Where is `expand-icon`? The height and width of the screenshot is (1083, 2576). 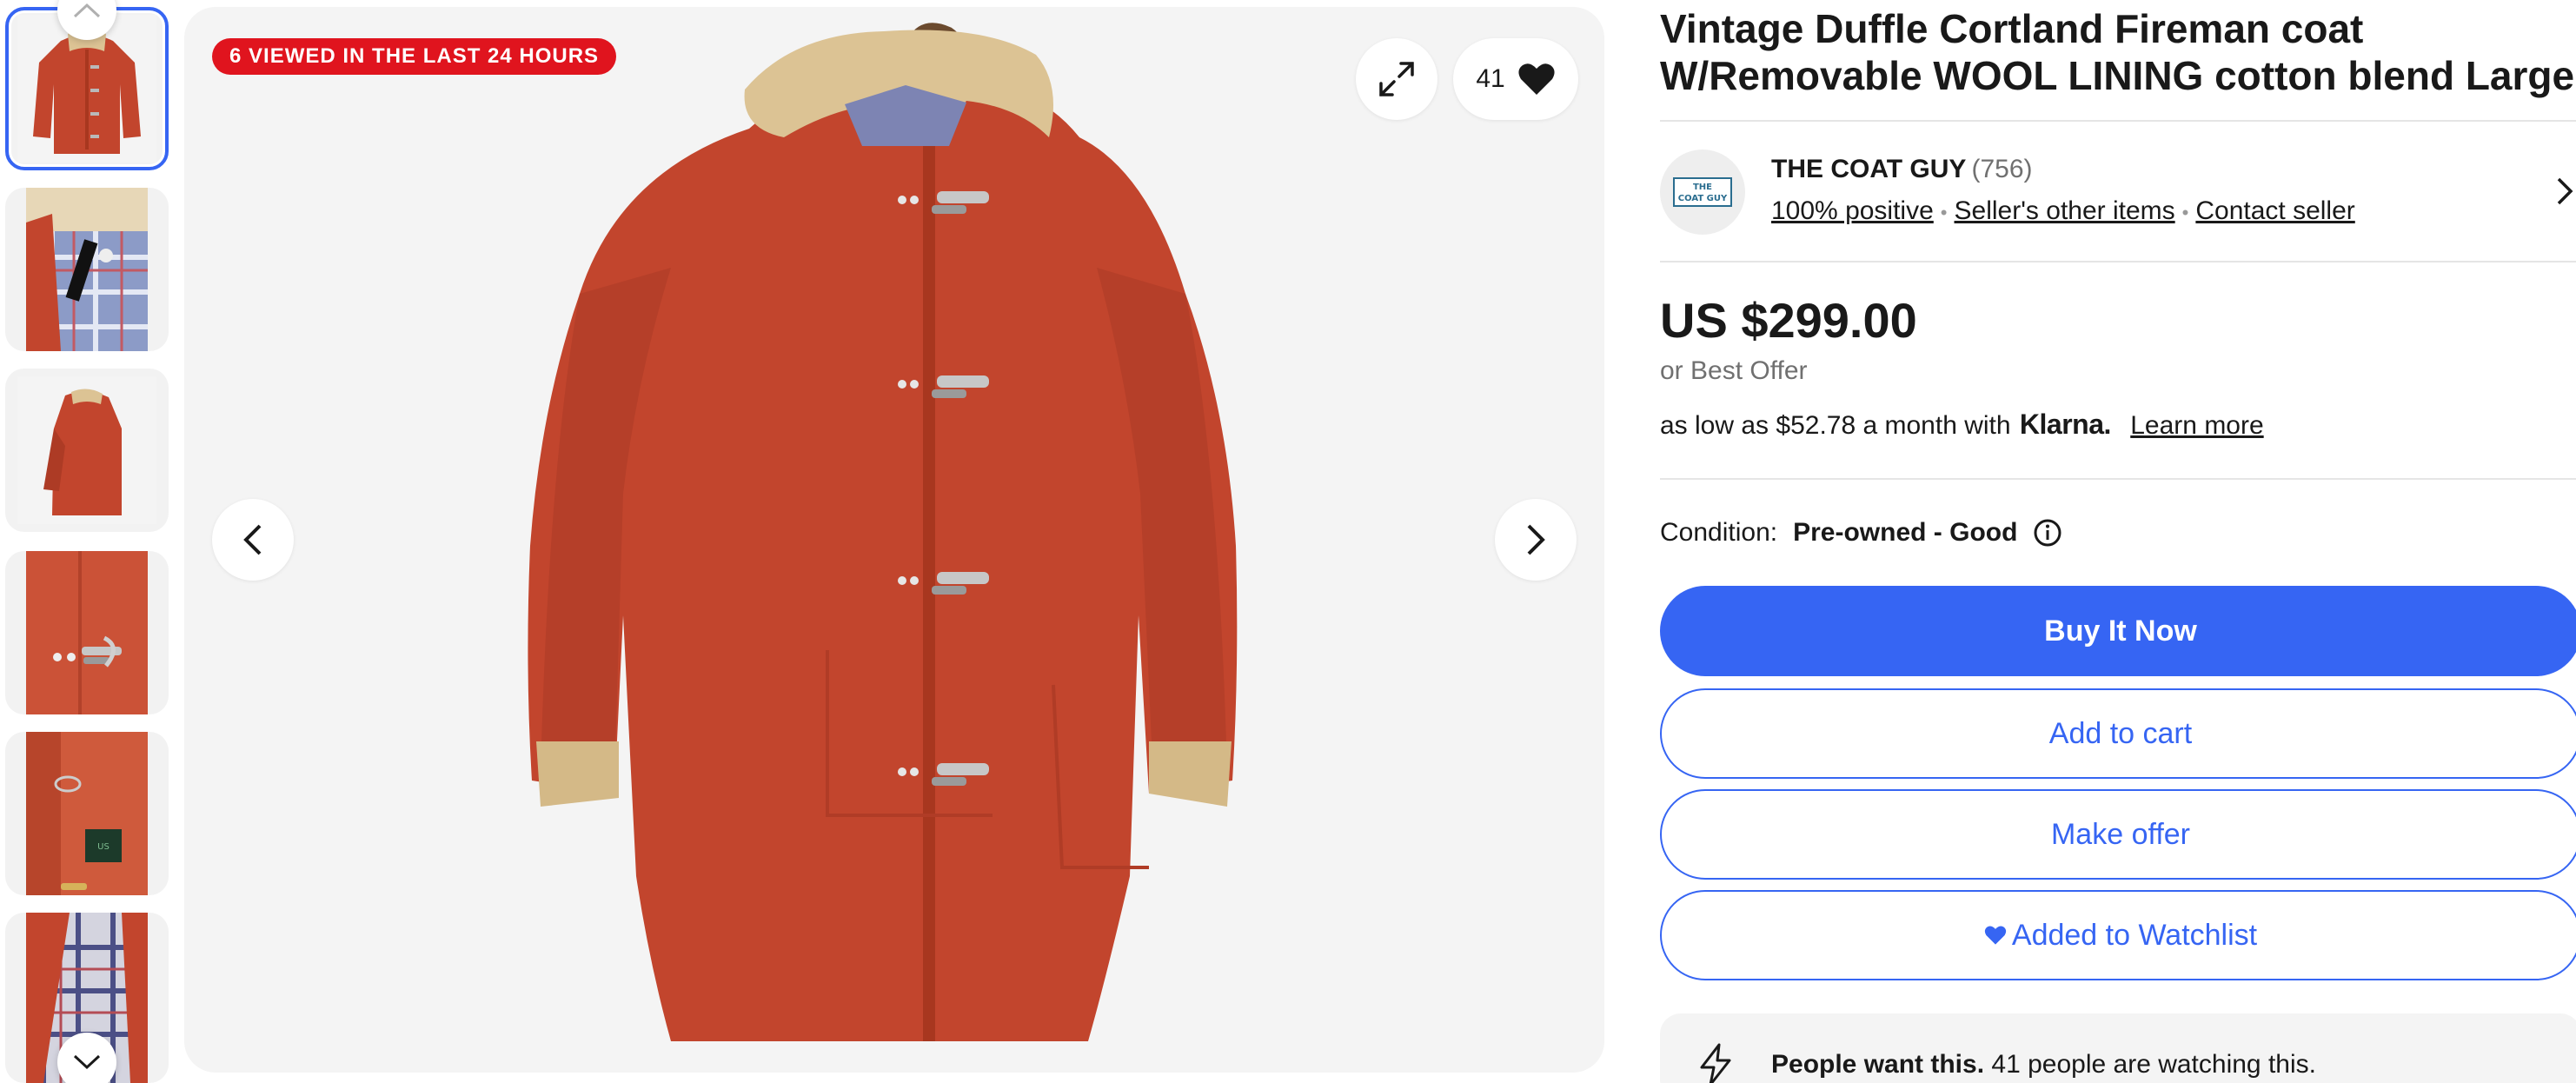 expand-icon is located at coordinates (1397, 79).